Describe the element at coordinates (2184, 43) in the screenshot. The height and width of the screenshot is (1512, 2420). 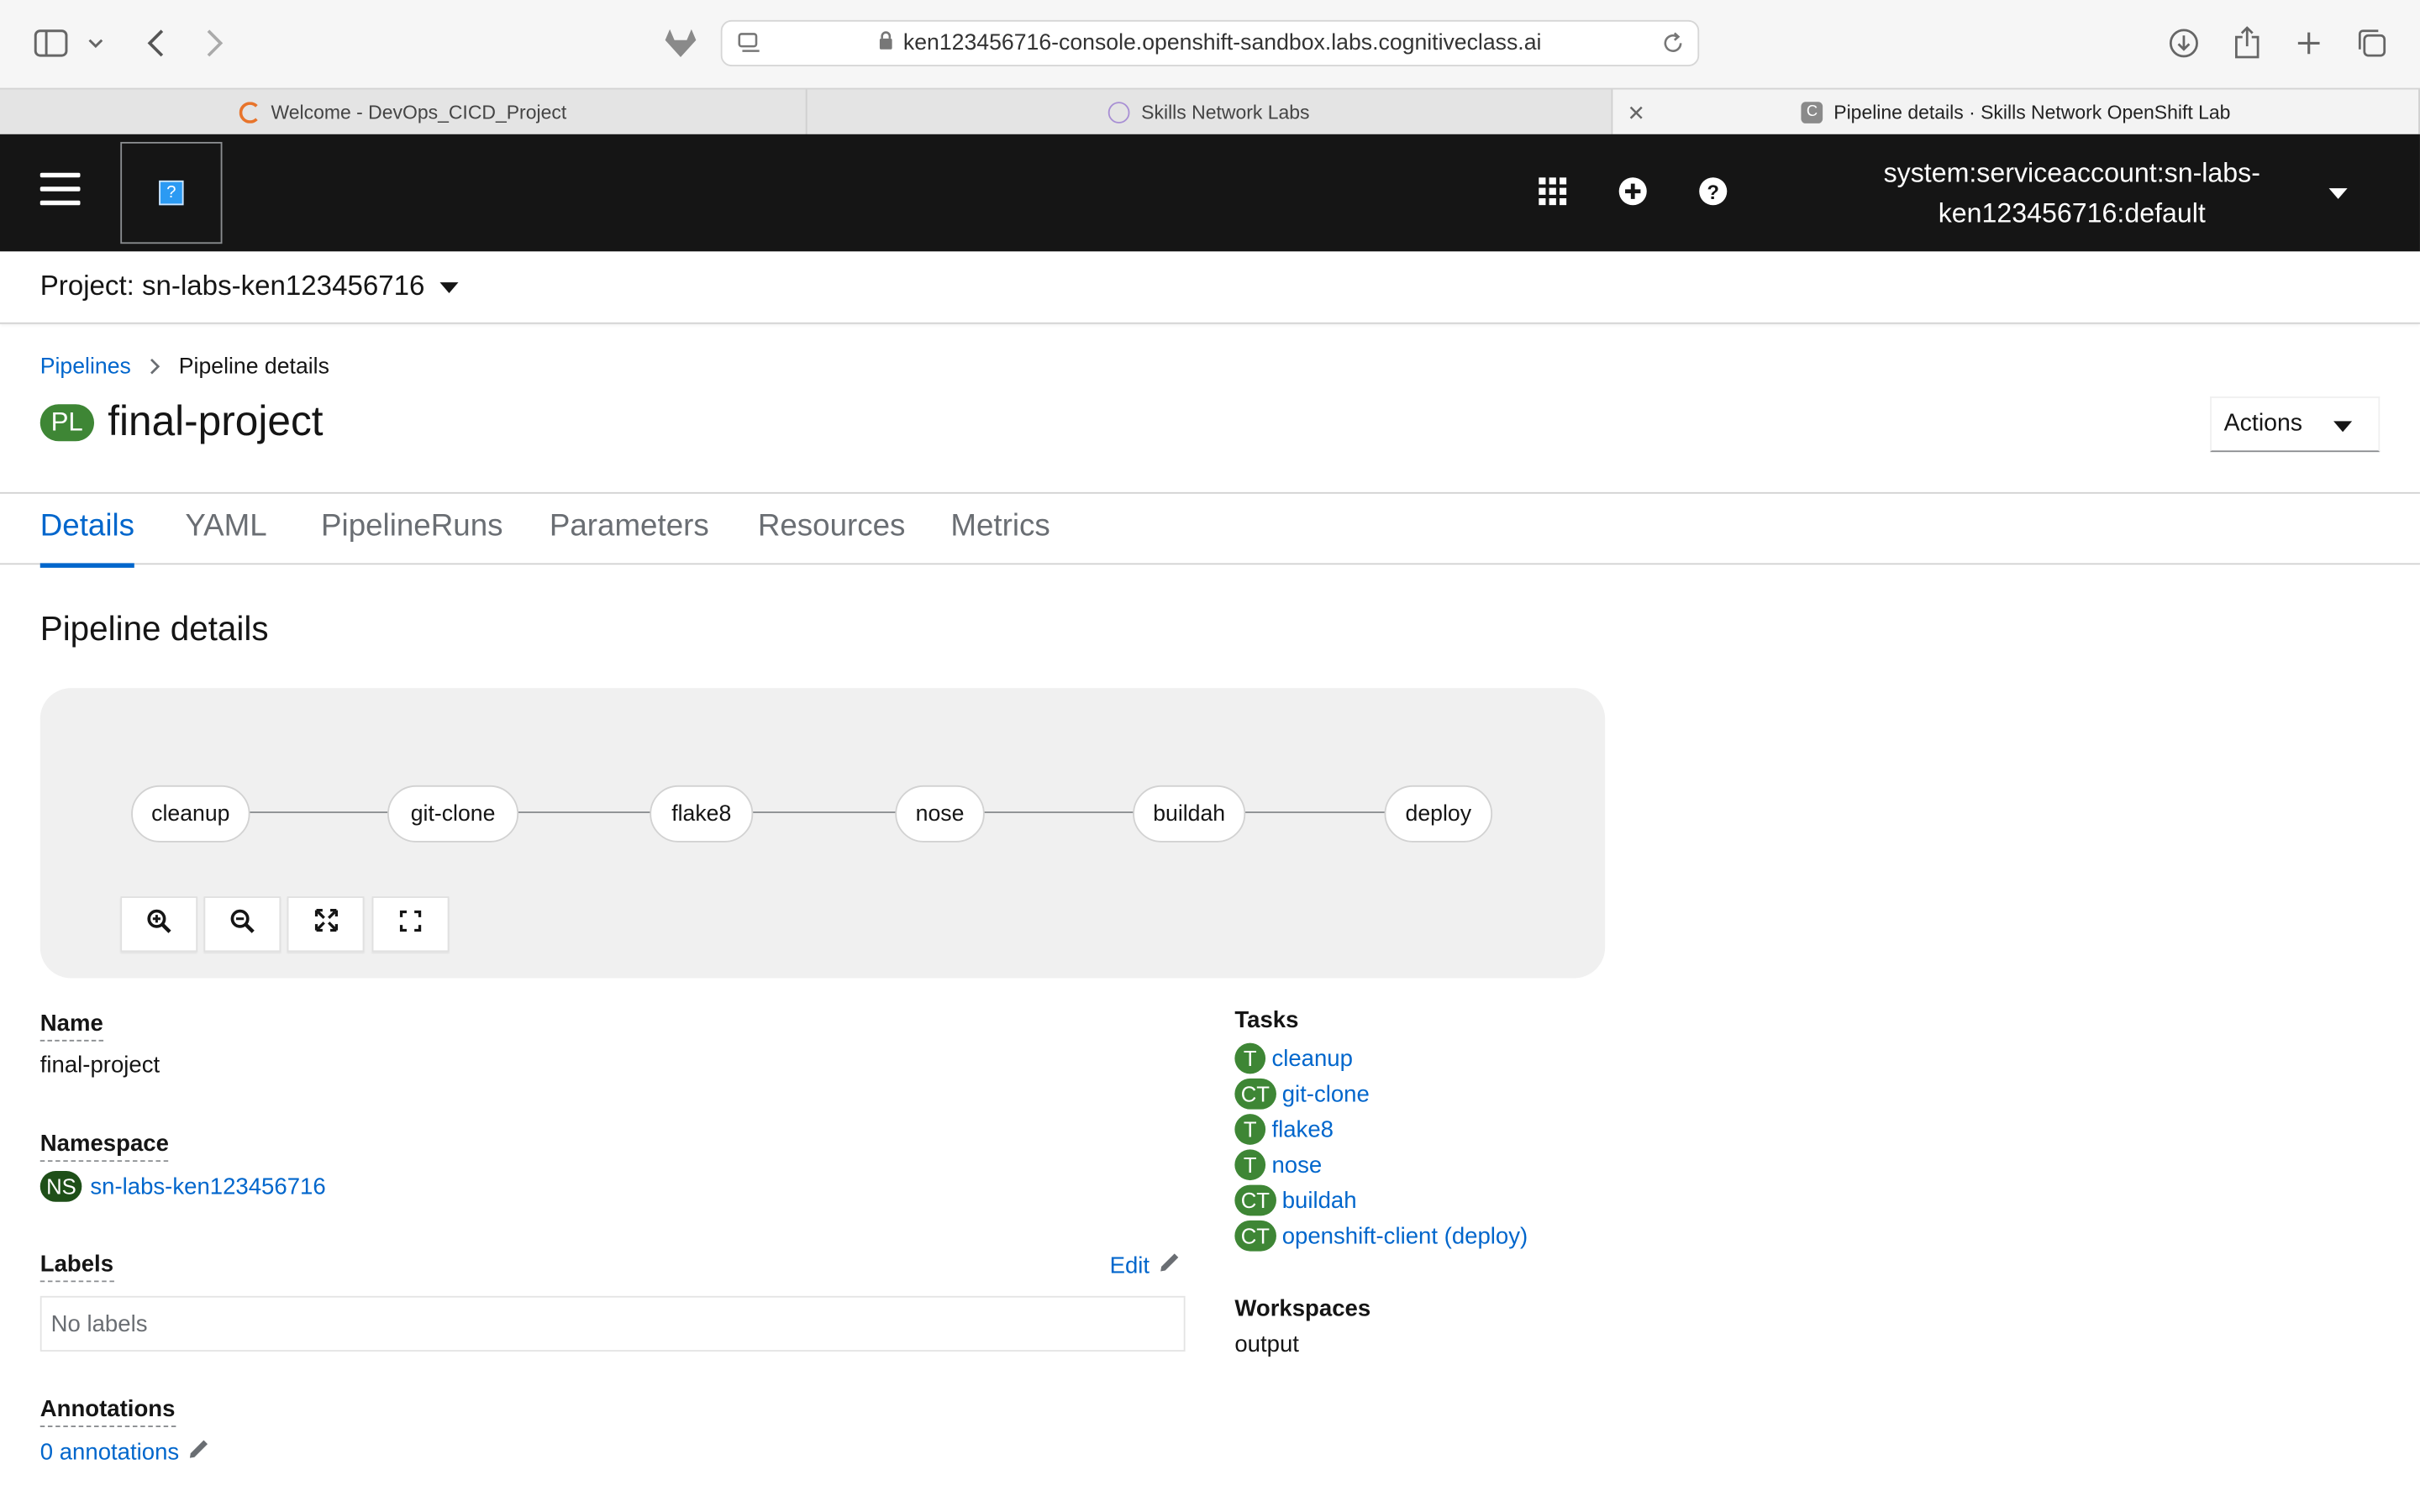
I see `downloads-icon` at that location.